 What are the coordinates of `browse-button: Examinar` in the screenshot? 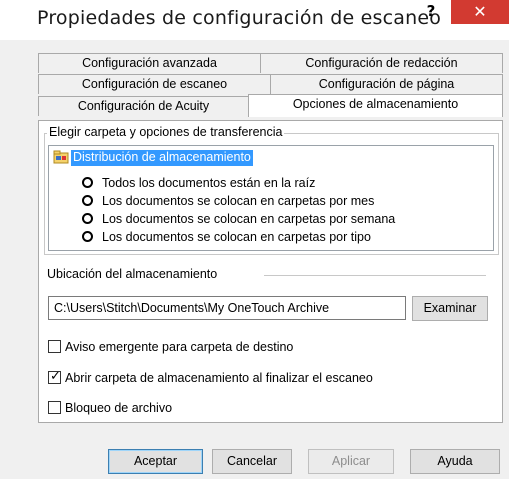 It's located at (450, 308).